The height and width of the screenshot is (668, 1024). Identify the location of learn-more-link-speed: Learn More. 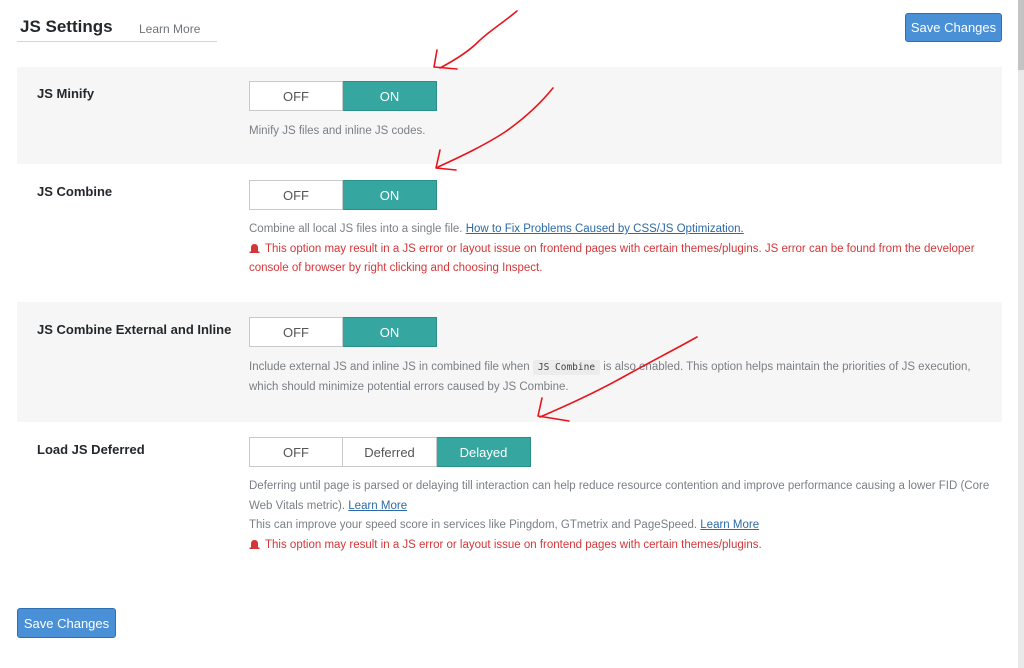
(729, 525).